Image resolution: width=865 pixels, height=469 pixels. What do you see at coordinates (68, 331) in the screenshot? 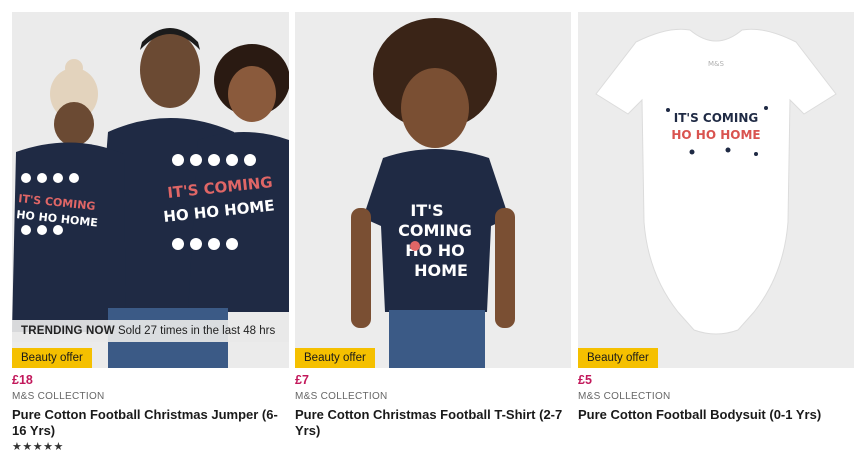
I see `trending-label: TRENDING NOW` at bounding box center [68, 331].